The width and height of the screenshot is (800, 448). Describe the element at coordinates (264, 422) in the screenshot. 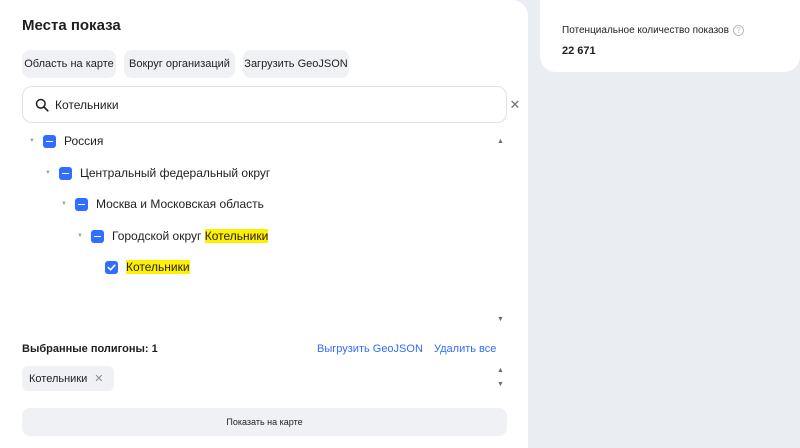

I see `show-on-map-button: Показать на карте` at that location.